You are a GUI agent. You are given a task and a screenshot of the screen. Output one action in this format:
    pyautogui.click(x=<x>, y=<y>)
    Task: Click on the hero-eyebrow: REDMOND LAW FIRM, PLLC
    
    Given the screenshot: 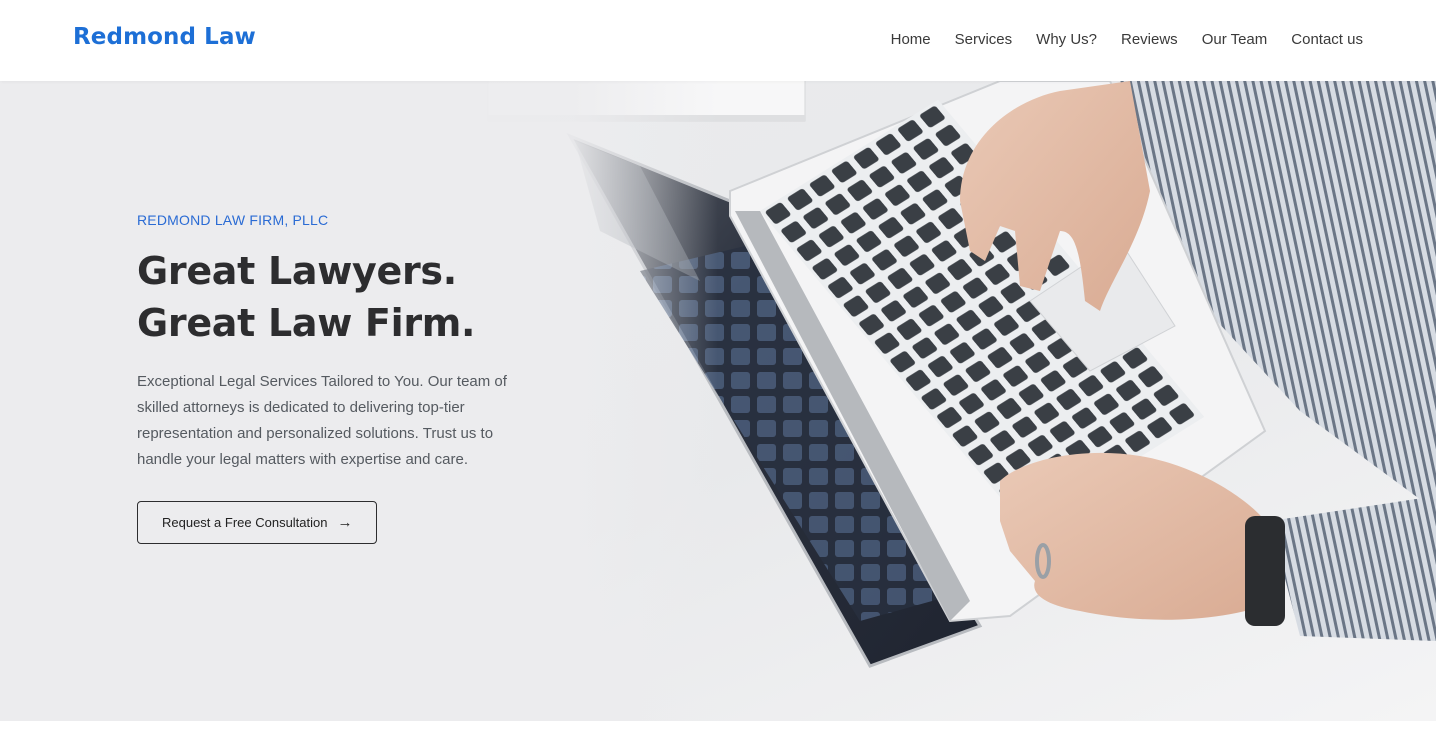 What is the action you would take?
    pyautogui.click(x=233, y=220)
    